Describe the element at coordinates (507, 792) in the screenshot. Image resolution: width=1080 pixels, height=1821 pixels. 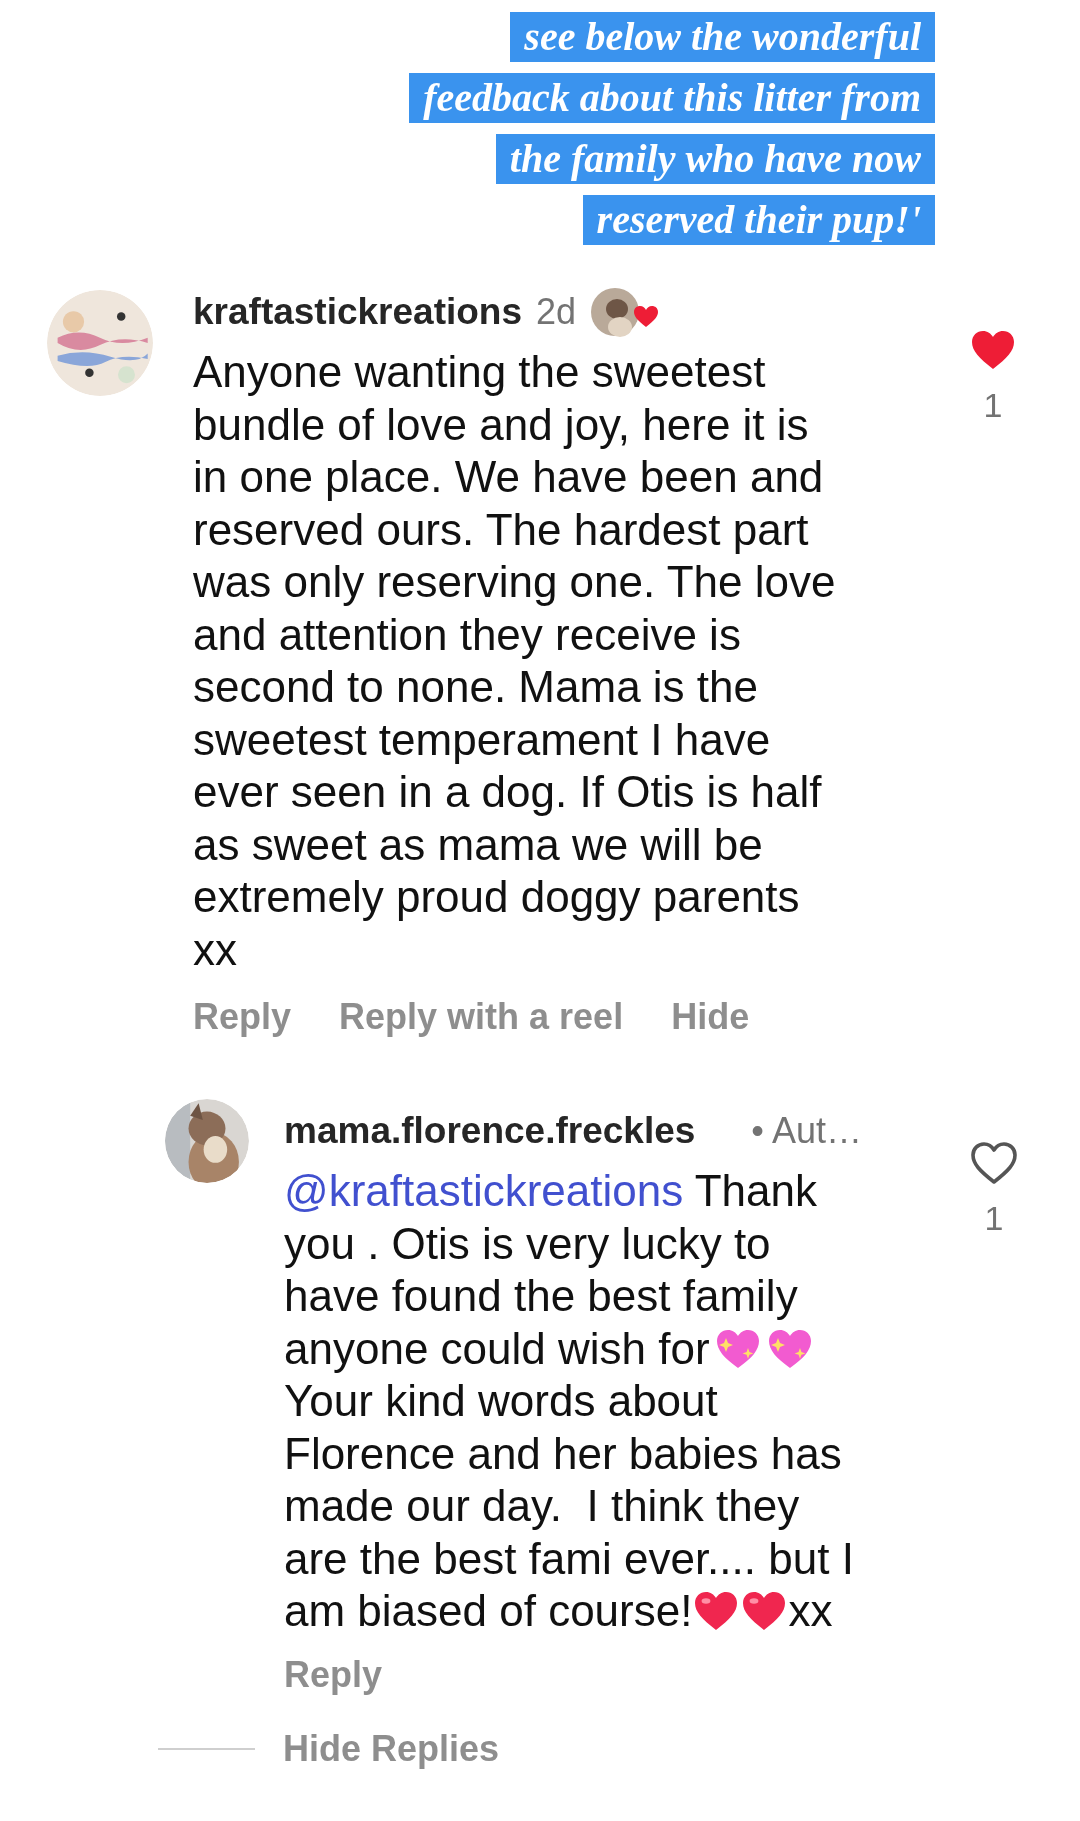
I see `comment-text: ever seen in a dog. If Otis is half` at that location.